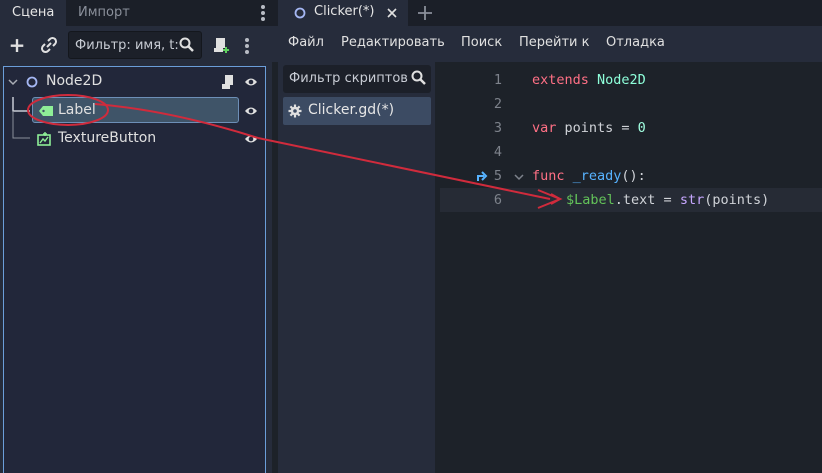 This screenshot has width=822, height=473. Describe the element at coordinates (74, 81) in the screenshot. I see `tree-item-label: Node2D` at that location.